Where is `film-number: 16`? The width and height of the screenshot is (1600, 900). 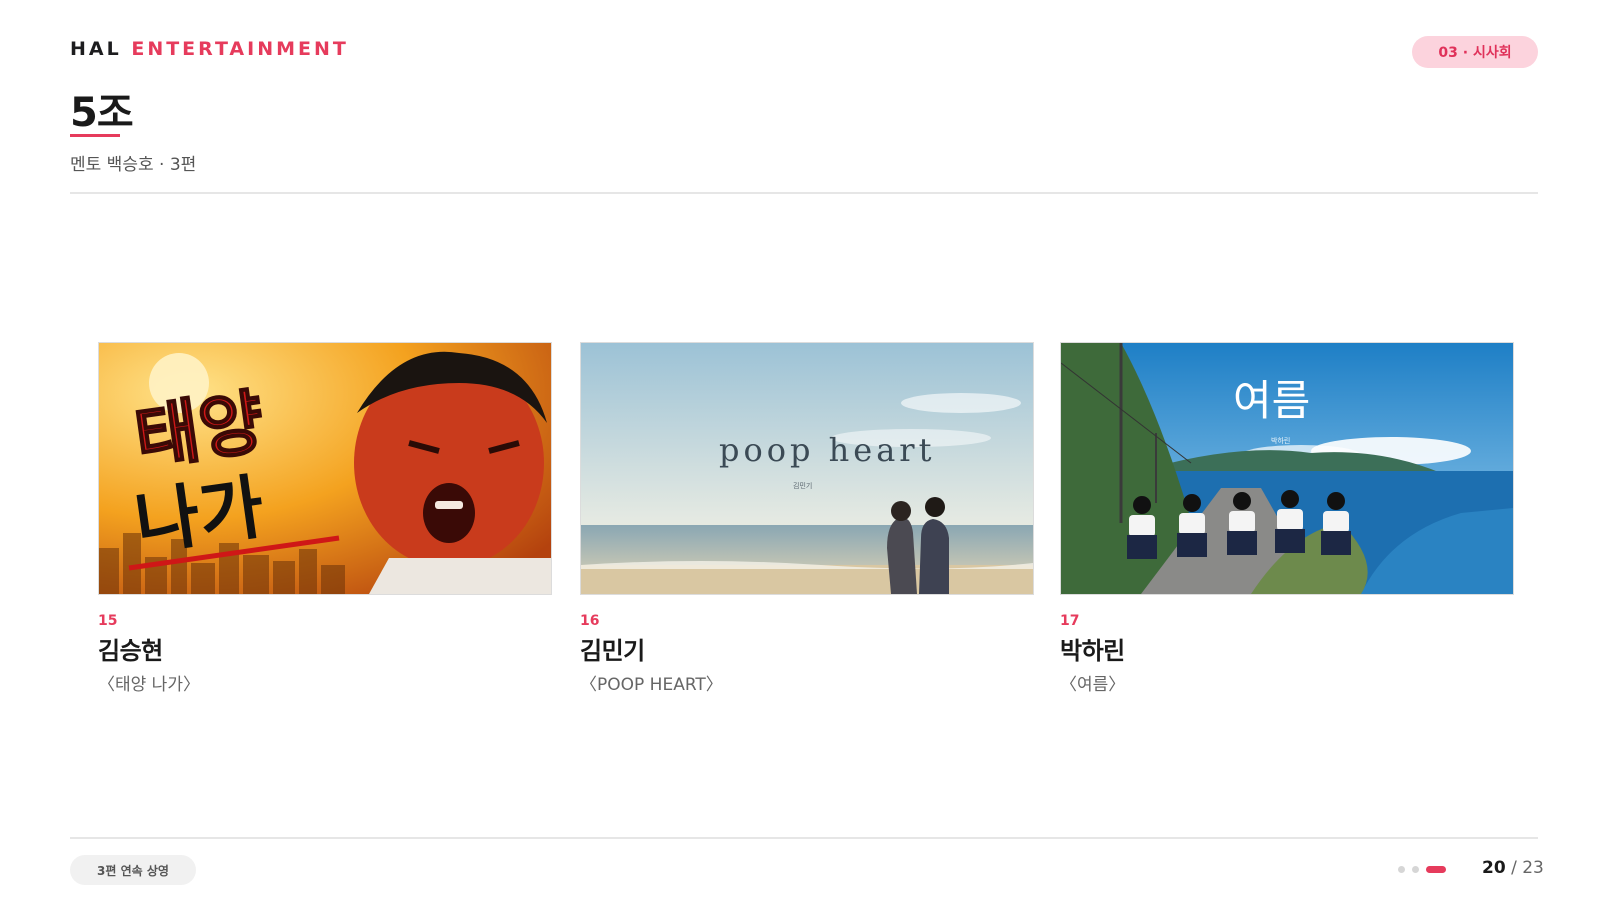
film-number: 16 is located at coordinates (590, 621).